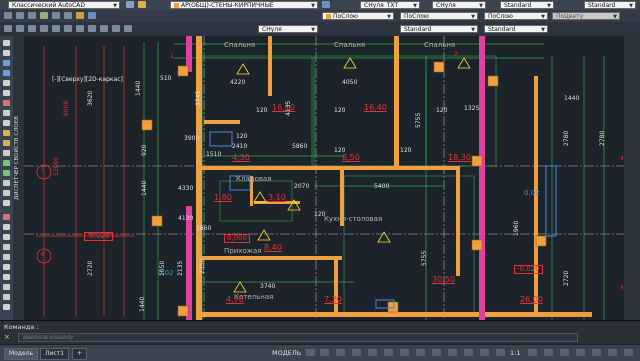 The image size is (640, 361). What do you see at coordinates (580, 352) in the screenshot?
I see `hardware-accel-icon` at bounding box center [580, 352].